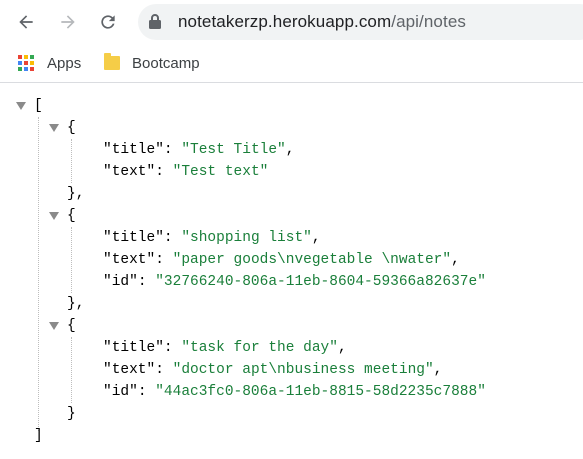 The height and width of the screenshot is (459, 583). Describe the element at coordinates (285, 21) in the screenshot. I see `url-host: notetakerzp.herokuapp.com` at that location.